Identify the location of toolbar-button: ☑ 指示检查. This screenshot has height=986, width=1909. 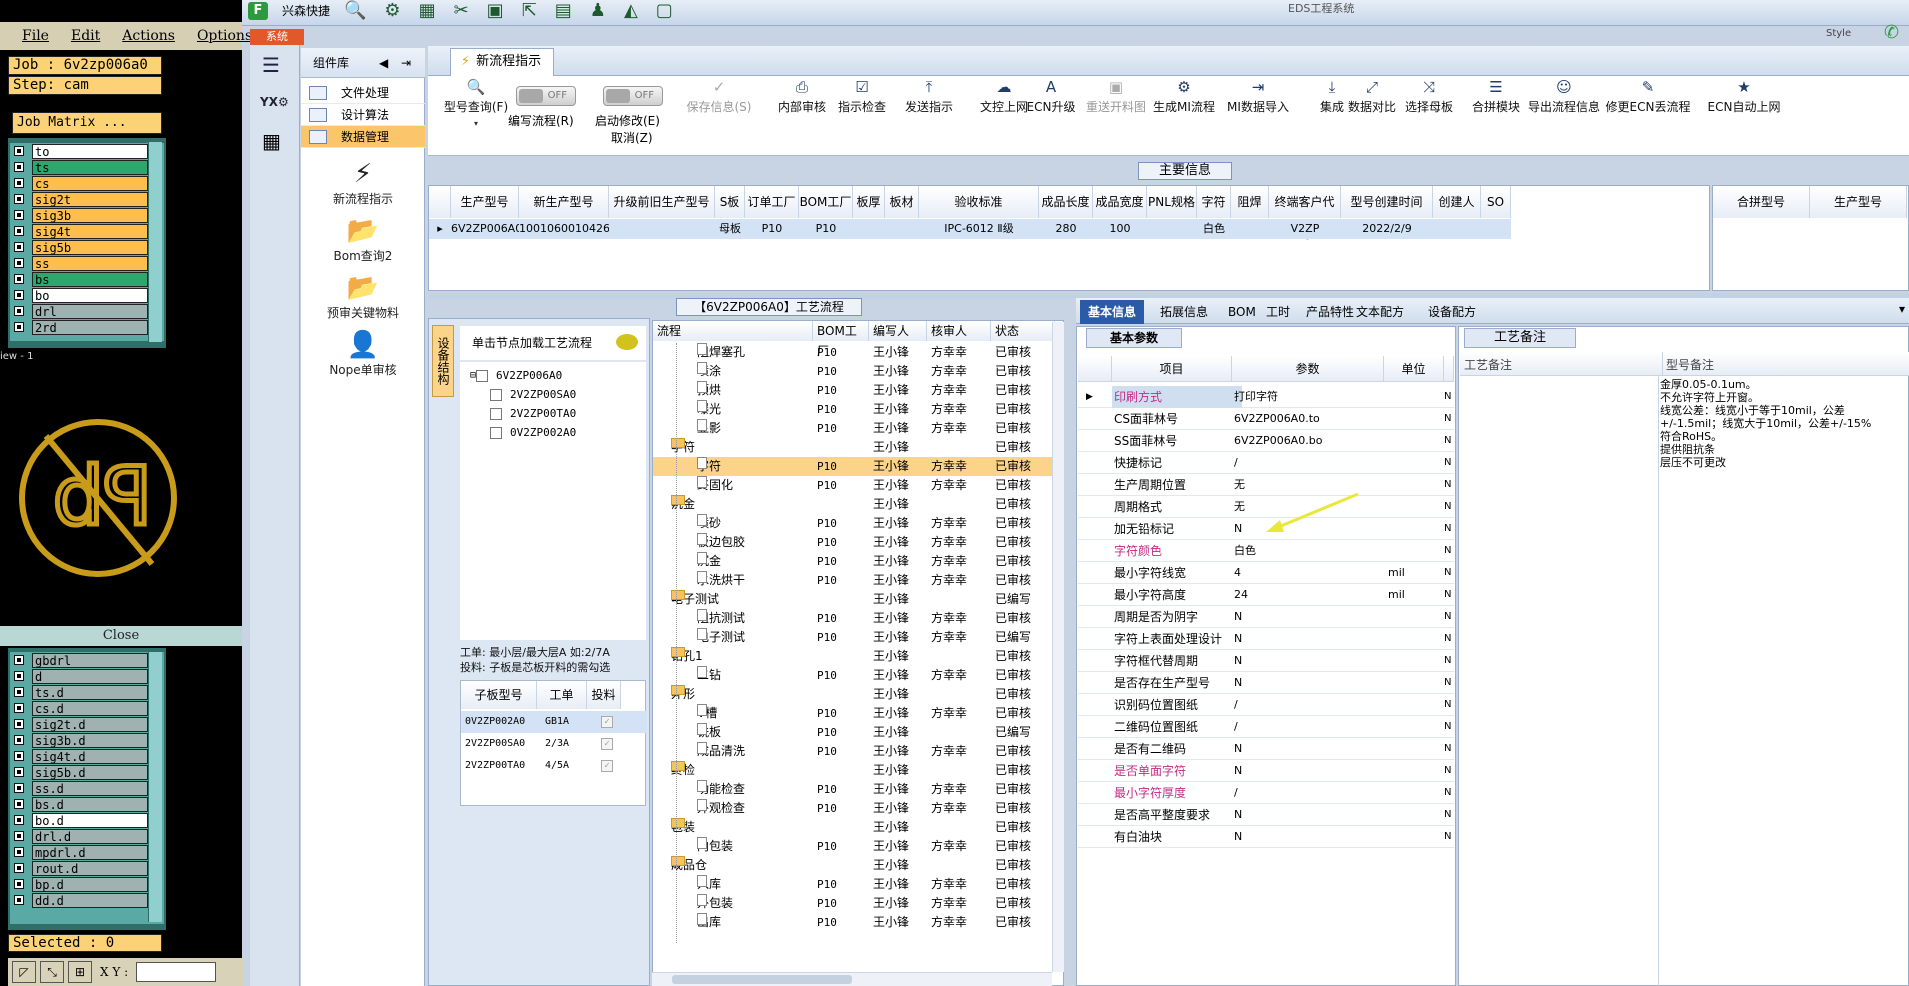
(862, 96).